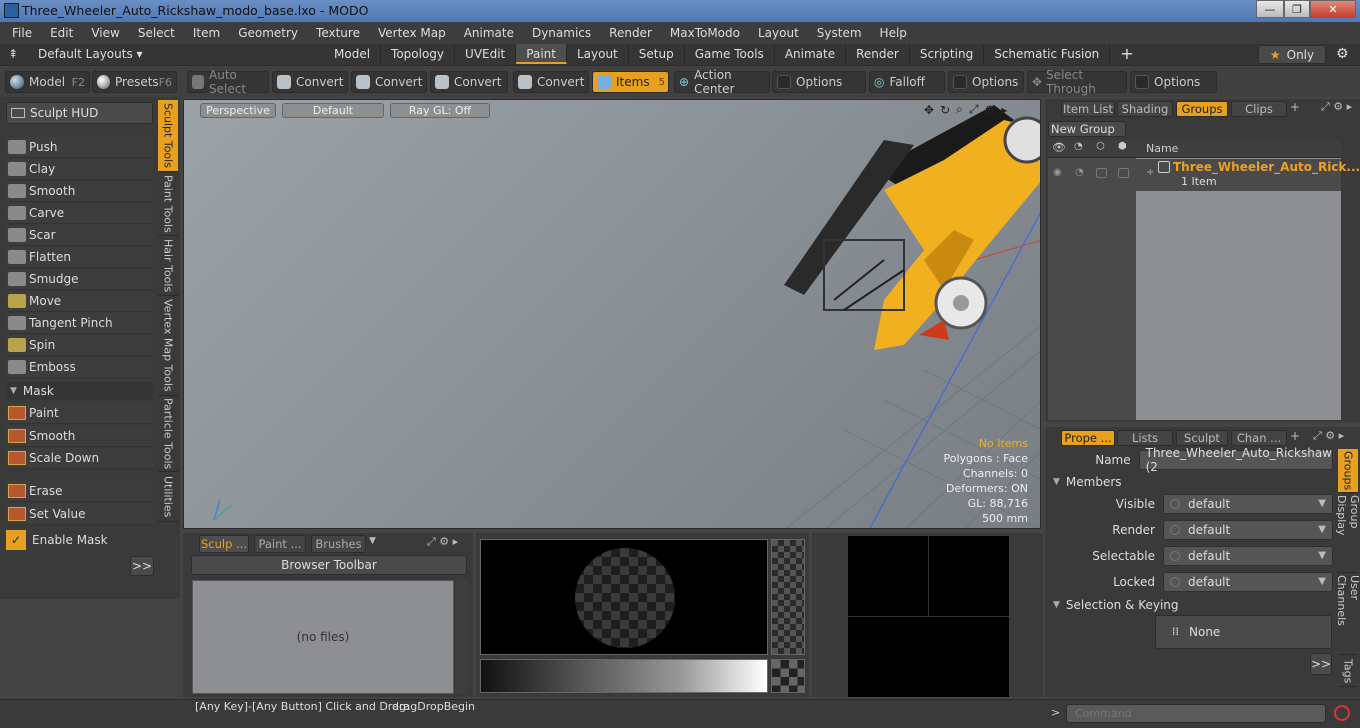  What do you see at coordinates (1248, 556) in the screenshot?
I see `selectable-dropdown: default ▼` at bounding box center [1248, 556].